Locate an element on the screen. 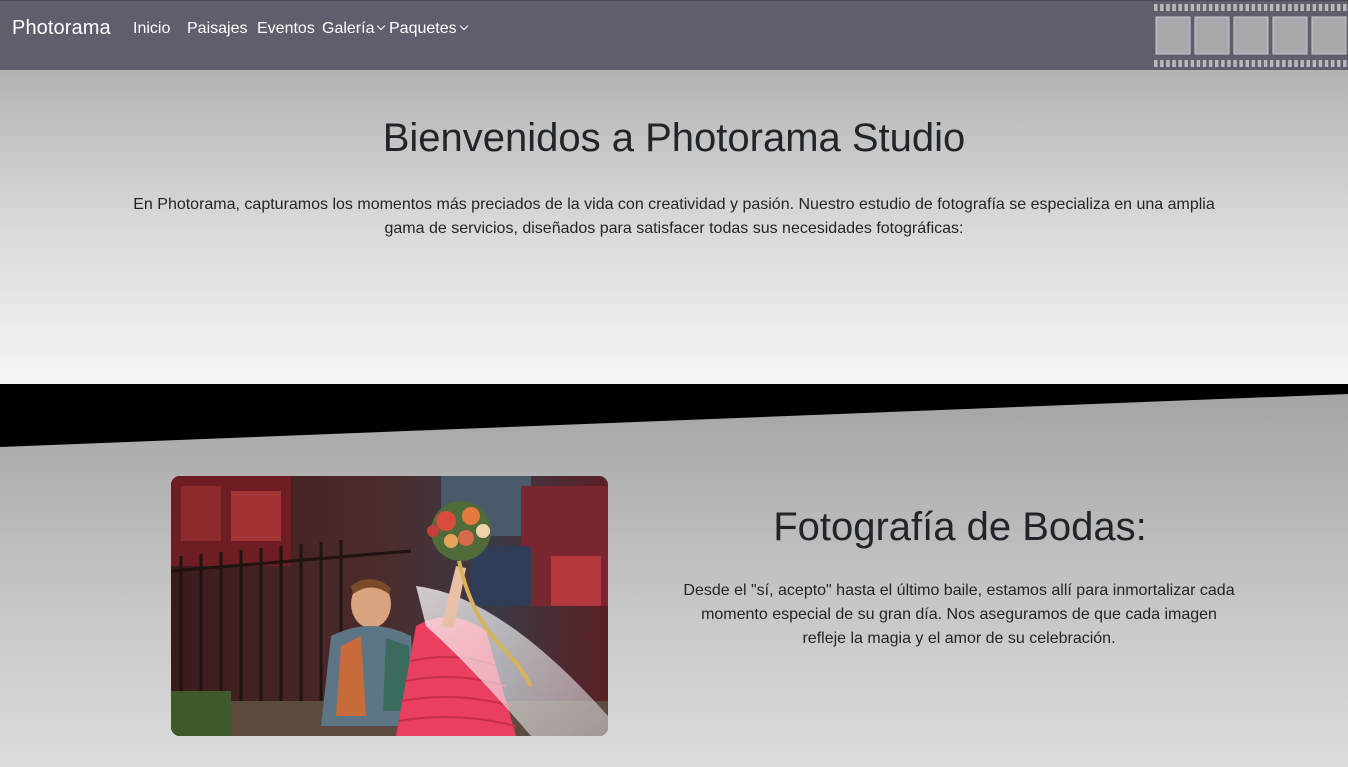 Image resolution: width=1348 pixels, height=767 pixels. weddings-title: Fotografía de Bodas: is located at coordinates (960, 527).